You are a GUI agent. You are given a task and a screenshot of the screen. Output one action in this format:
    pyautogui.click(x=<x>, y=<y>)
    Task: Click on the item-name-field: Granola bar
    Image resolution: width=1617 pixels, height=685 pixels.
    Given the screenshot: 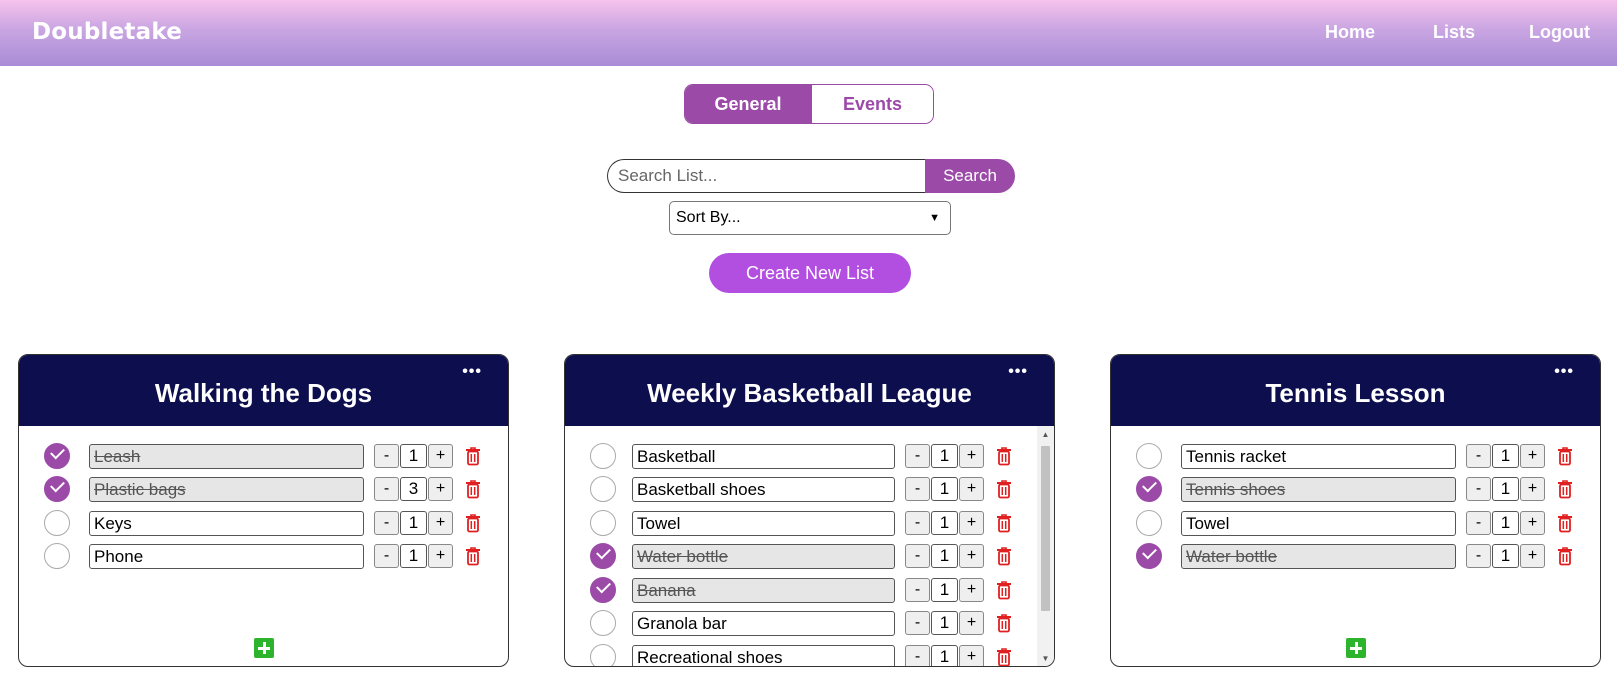 What is the action you would take?
    pyautogui.click(x=763, y=623)
    